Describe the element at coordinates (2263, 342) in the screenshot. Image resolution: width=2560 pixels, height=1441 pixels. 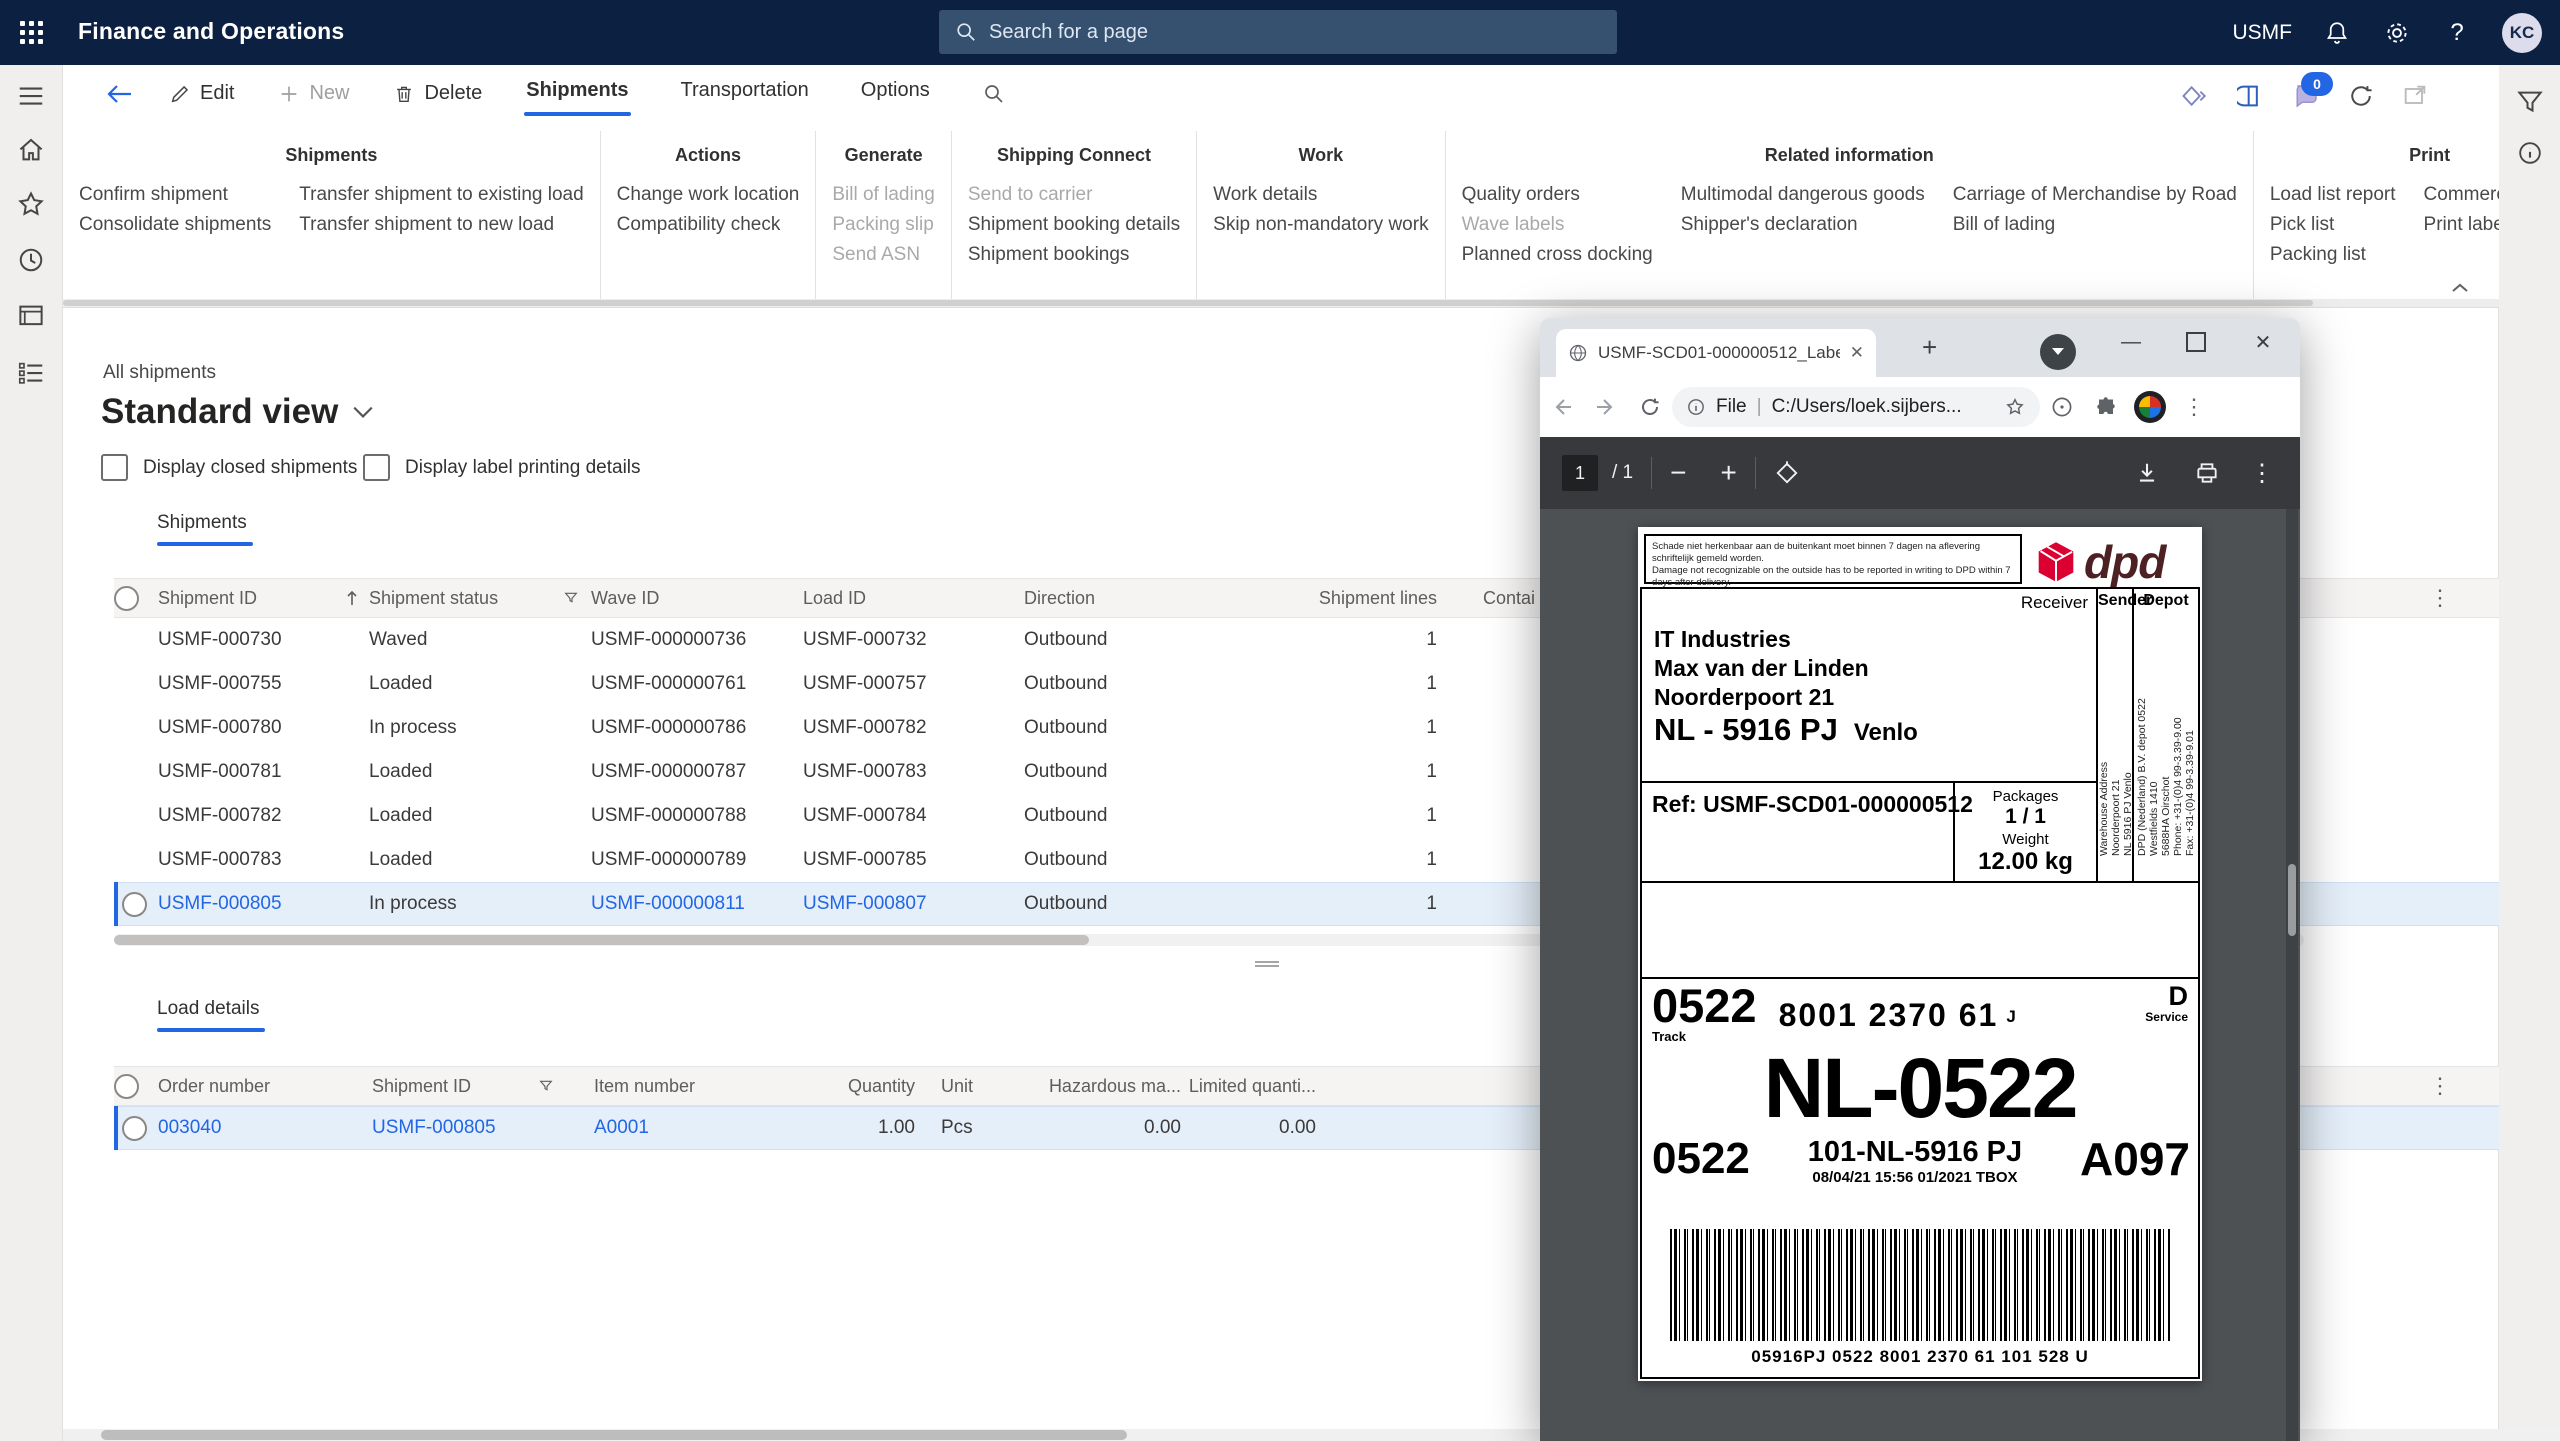
I see `close-window-icon: ✕` at that location.